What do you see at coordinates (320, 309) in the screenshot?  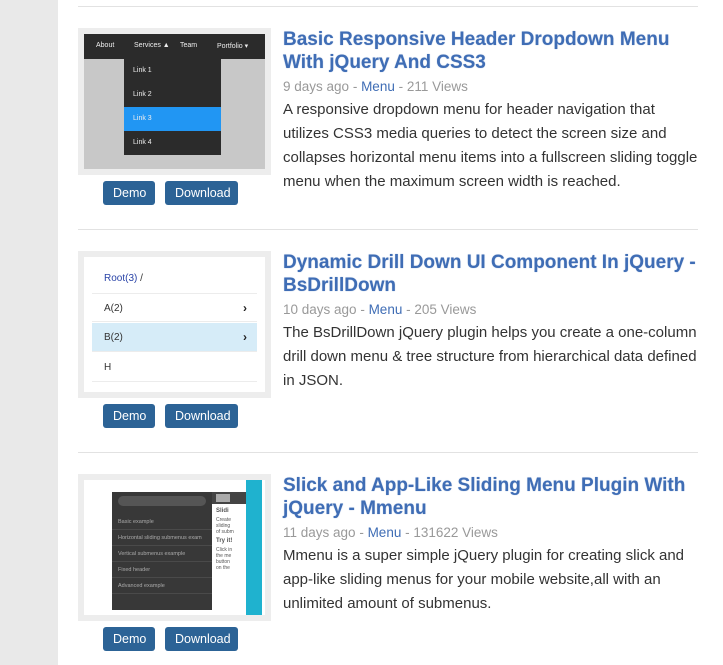 I see `post-age: 10 days ago` at bounding box center [320, 309].